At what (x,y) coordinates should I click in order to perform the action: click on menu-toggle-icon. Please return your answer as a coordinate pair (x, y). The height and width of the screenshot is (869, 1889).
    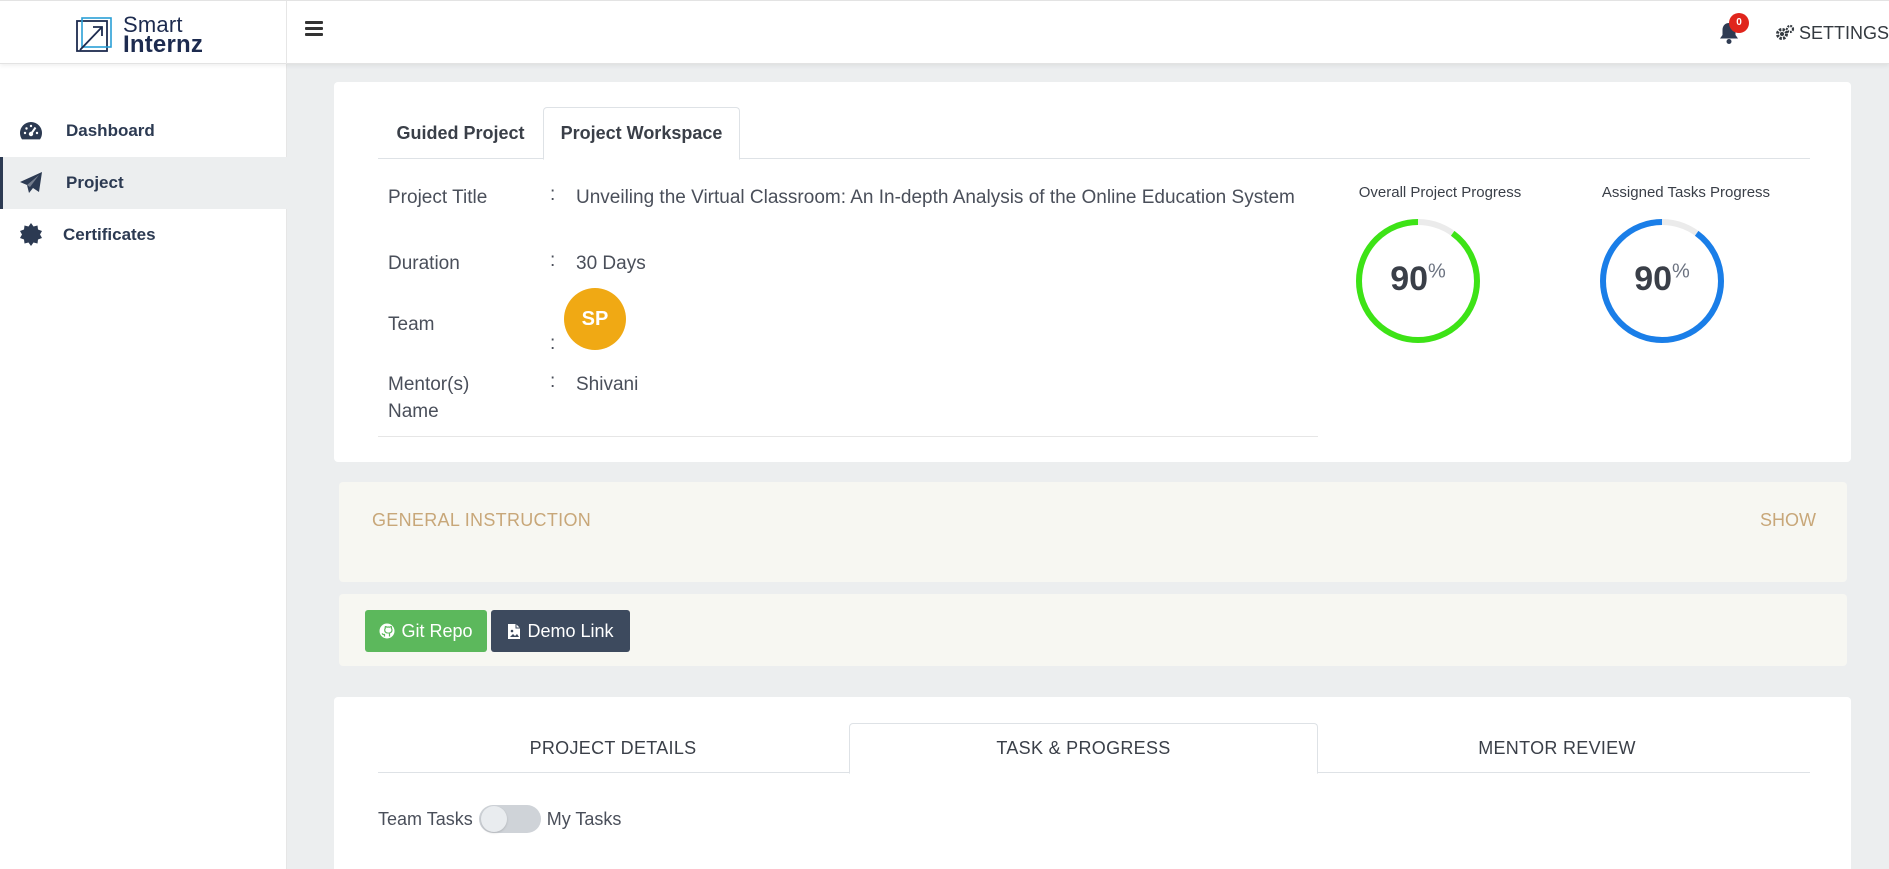
    Looking at the image, I should click on (314, 30).